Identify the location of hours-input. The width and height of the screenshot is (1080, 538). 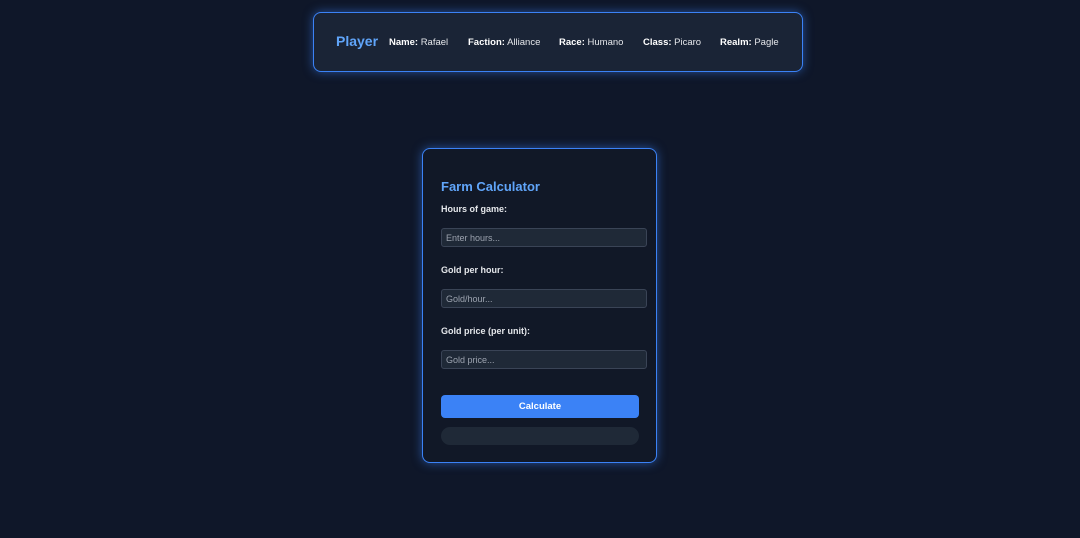
(544, 237).